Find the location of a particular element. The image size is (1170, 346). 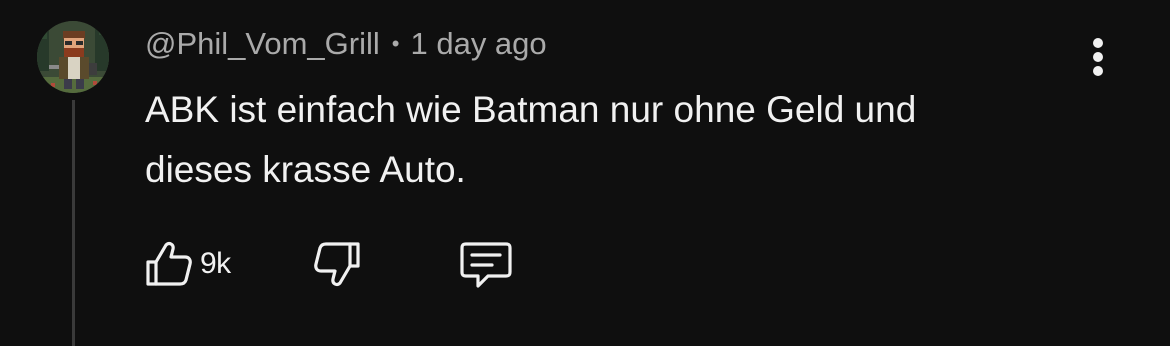

thumbs-up-icon is located at coordinates (169, 264).